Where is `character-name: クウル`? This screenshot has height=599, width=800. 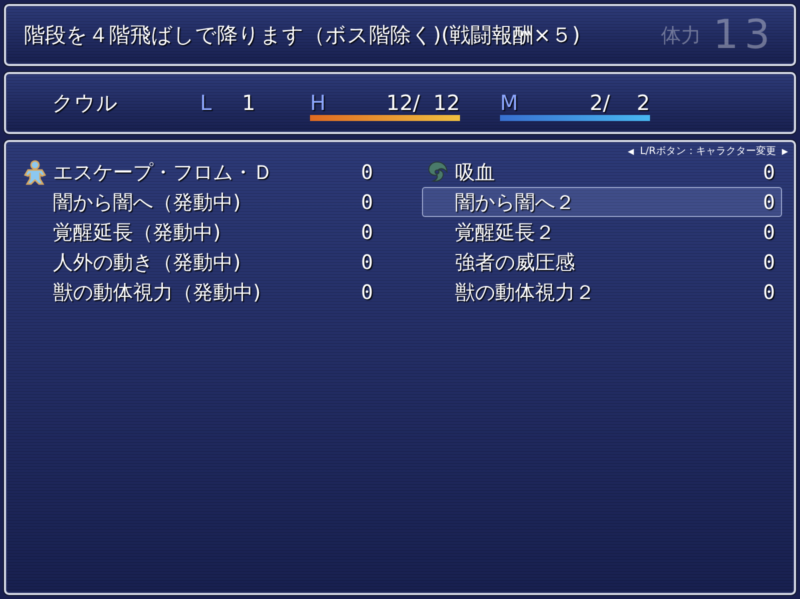
character-name: クウル is located at coordinates (85, 103).